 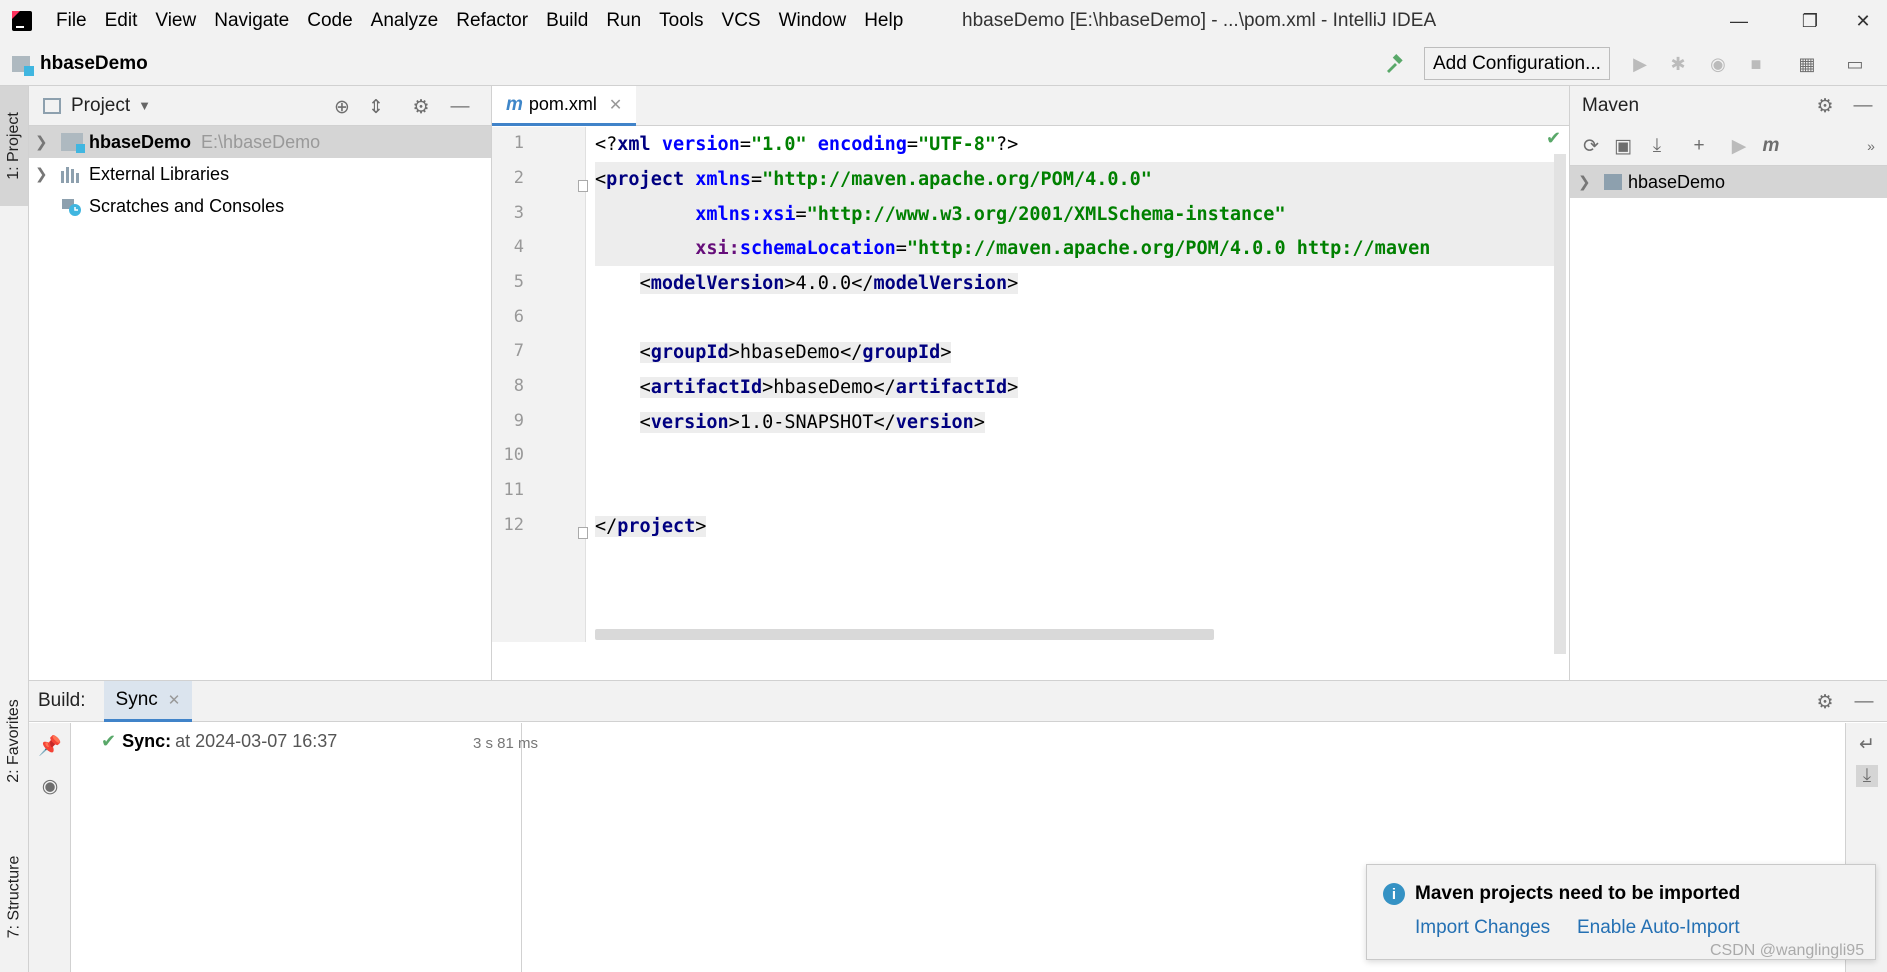 What do you see at coordinates (904, 634) in the screenshot?
I see `horizontal-scrollbar` at bounding box center [904, 634].